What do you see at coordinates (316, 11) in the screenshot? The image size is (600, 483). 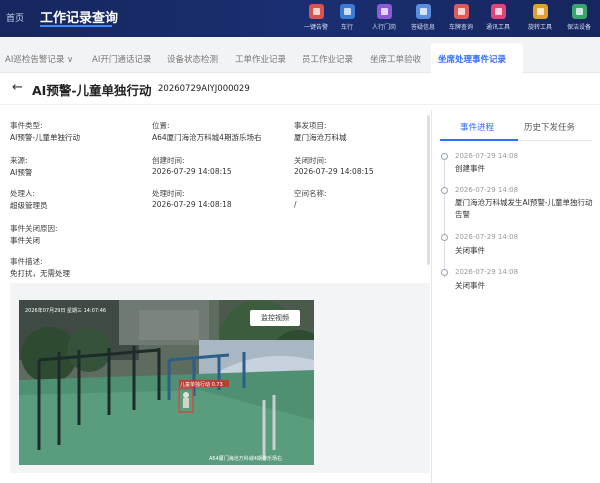 I see `alarm-icon` at bounding box center [316, 11].